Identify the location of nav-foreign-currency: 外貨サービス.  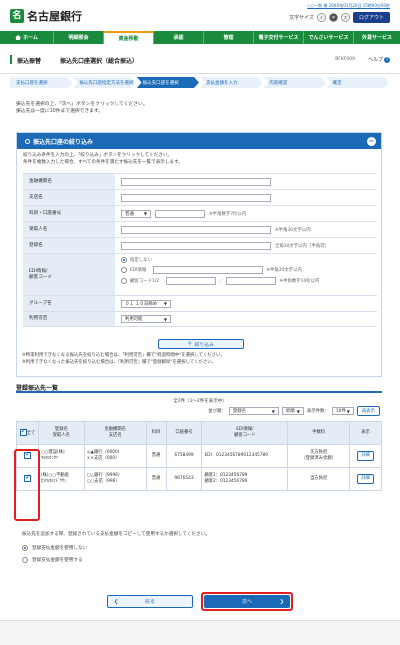
(377, 37).